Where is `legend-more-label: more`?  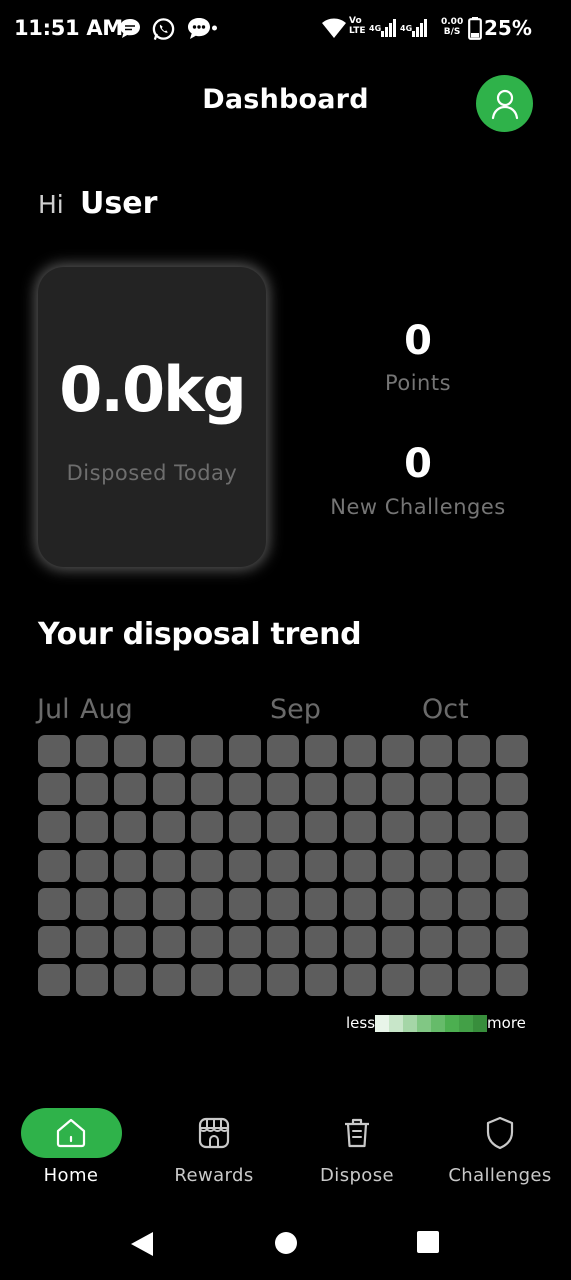 legend-more-label: more is located at coordinates (506, 1023).